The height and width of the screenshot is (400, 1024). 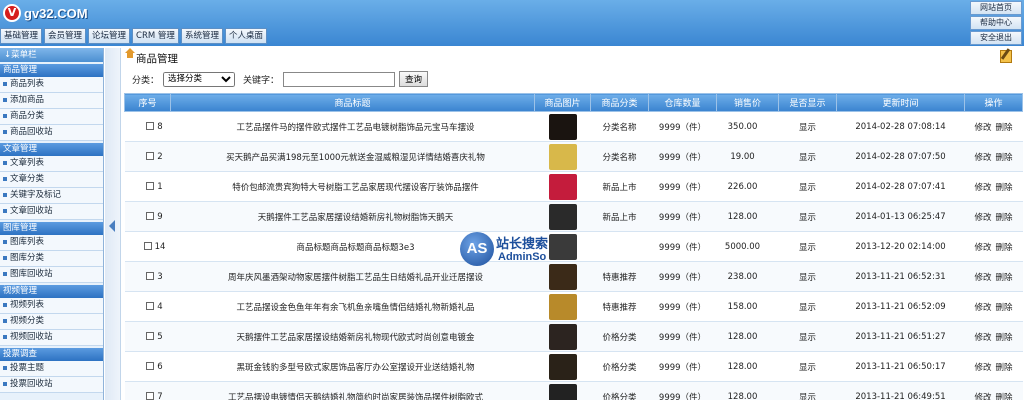 I want to click on sidebar-group-title: 投票调查, so click(x=51, y=354).